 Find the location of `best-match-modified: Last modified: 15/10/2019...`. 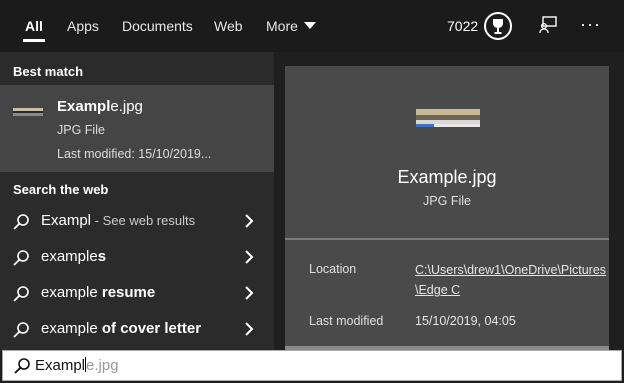

best-match-modified: Last modified: 15/10/2019... is located at coordinates (134, 154).